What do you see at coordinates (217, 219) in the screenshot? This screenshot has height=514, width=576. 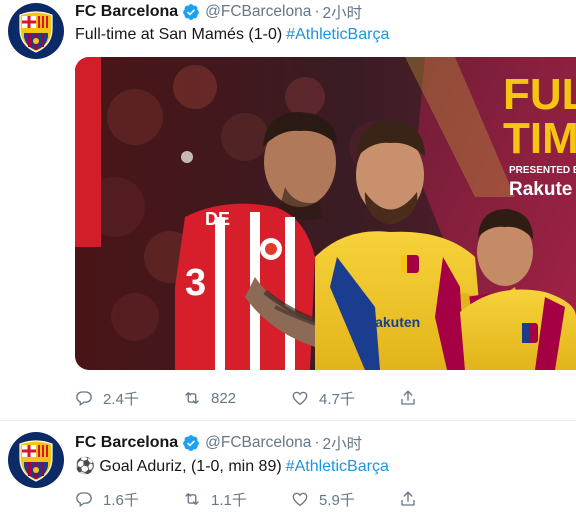 I see `jersey-name: DE` at bounding box center [217, 219].